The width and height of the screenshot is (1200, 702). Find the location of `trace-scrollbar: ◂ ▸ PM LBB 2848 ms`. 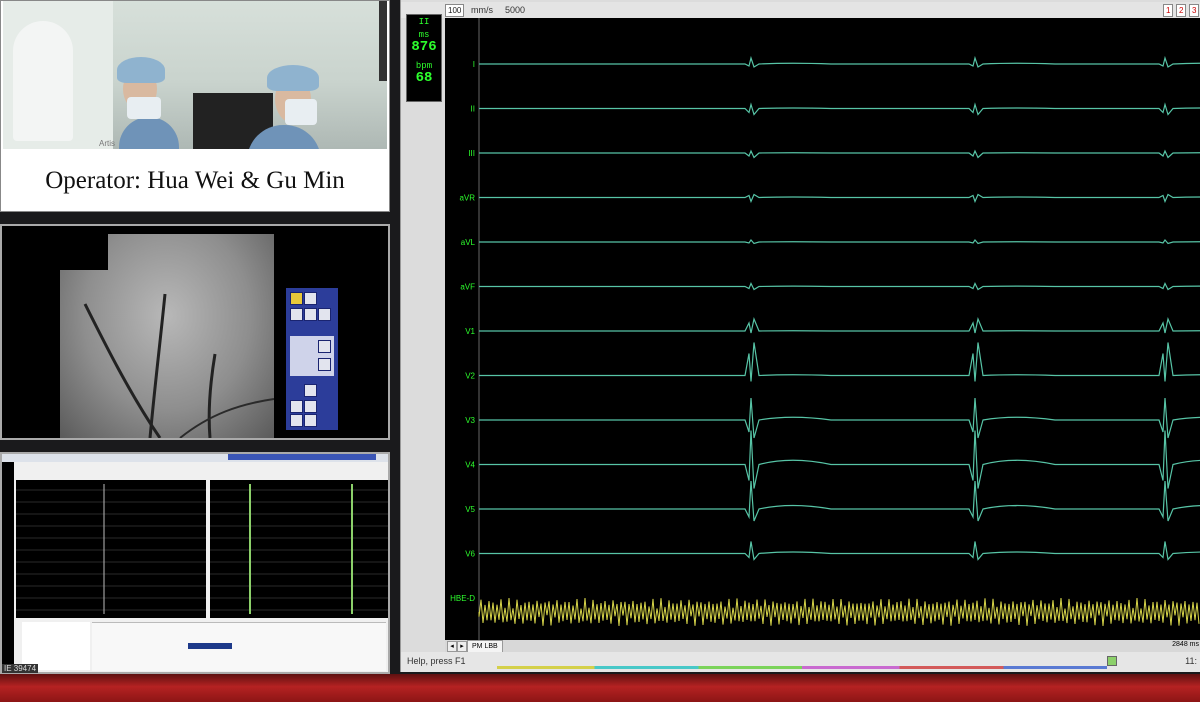

trace-scrollbar: ◂ ▸ PM LBB 2848 ms is located at coordinates (822, 646).